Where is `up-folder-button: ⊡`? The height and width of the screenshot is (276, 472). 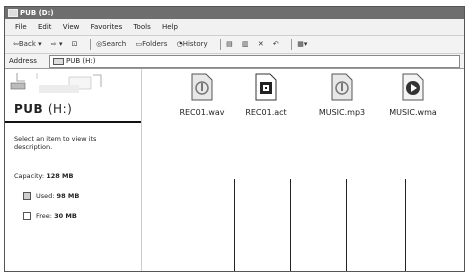 up-folder-button: ⊡ is located at coordinates (75, 44).